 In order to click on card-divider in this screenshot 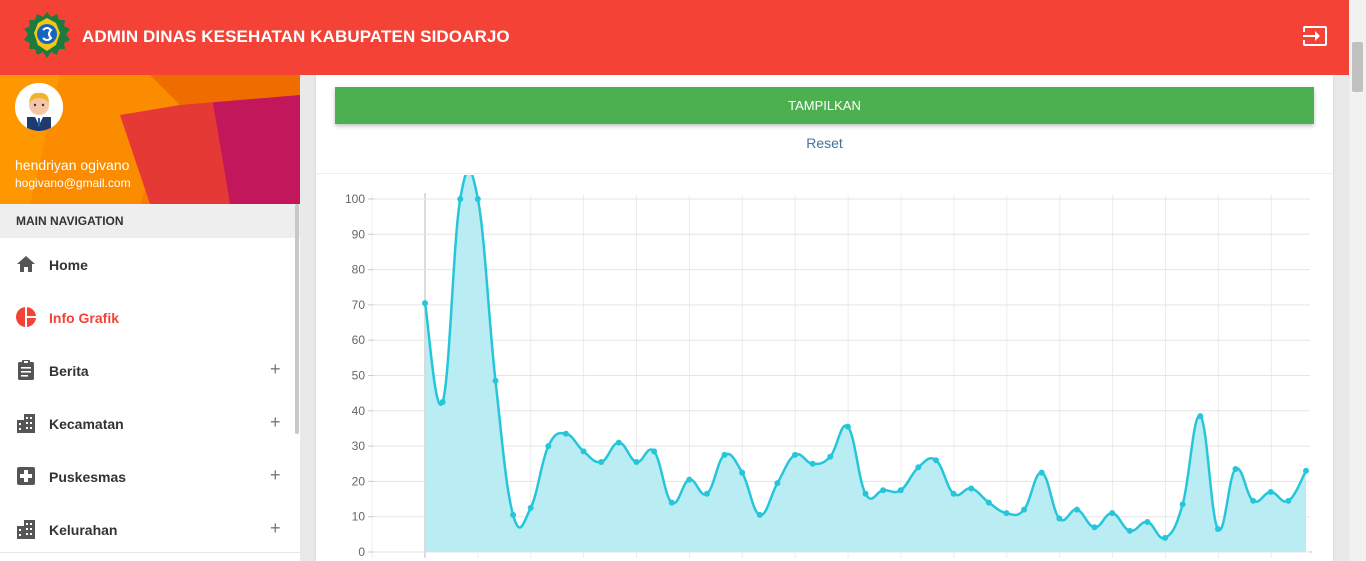, I will do `click(824, 173)`.